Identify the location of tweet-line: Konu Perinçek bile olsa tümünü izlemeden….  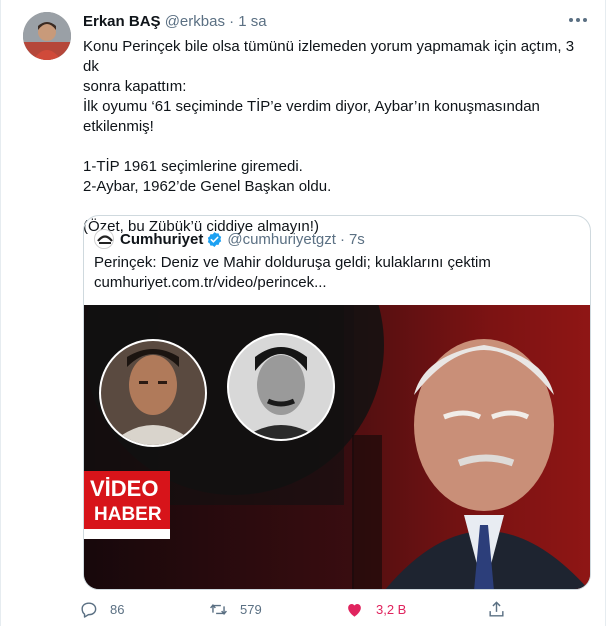
(329, 56).